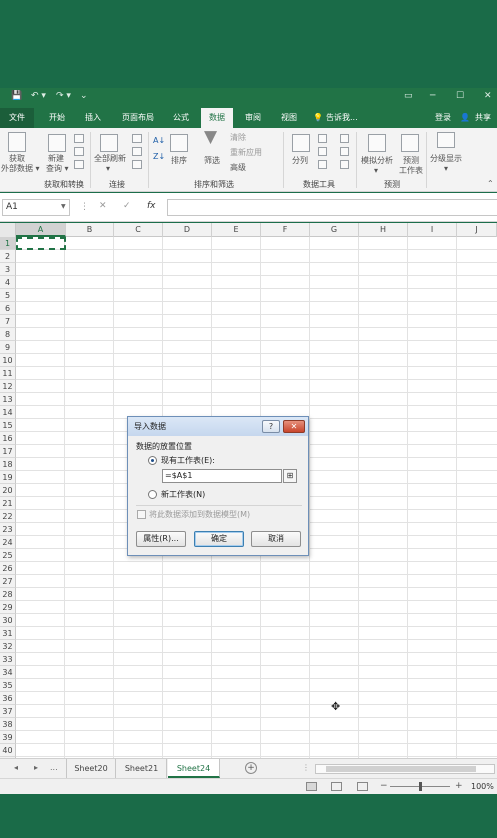 The width and height of the screenshot is (497, 838). I want to click on column-header-c: C, so click(138, 230).